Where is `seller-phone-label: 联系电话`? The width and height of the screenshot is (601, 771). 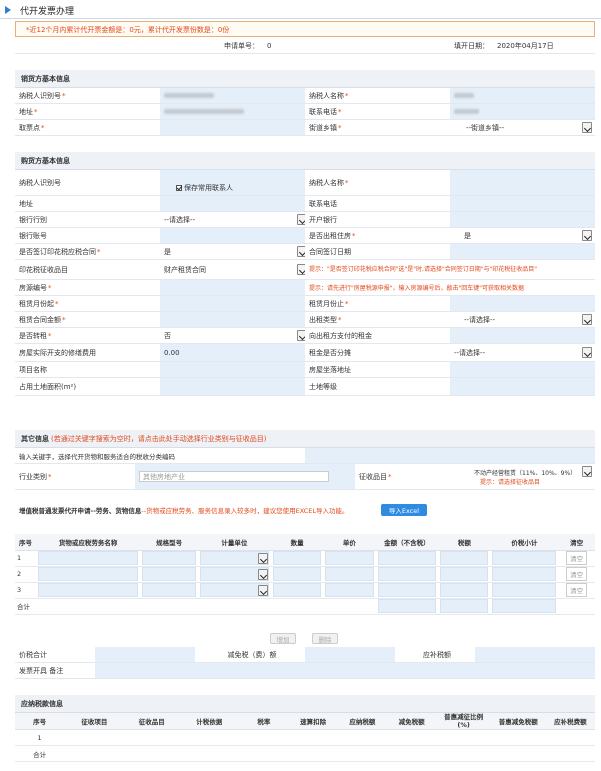
seller-phone-label: 联系电话 is located at coordinates (323, 111).